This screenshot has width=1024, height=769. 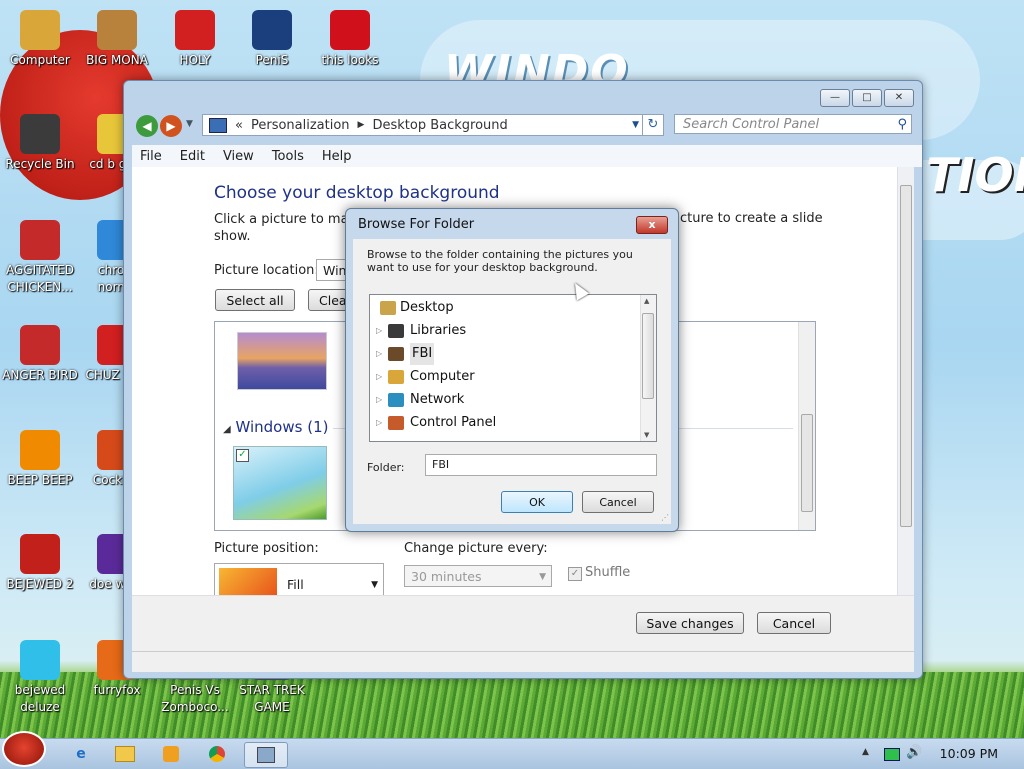 I want to click on dialog-close-button: x, so click(x=652, y=225).